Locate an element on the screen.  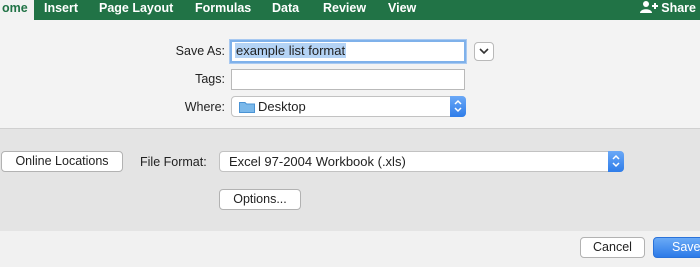
save-as-value: example list format is located at coordinates (291, 50).